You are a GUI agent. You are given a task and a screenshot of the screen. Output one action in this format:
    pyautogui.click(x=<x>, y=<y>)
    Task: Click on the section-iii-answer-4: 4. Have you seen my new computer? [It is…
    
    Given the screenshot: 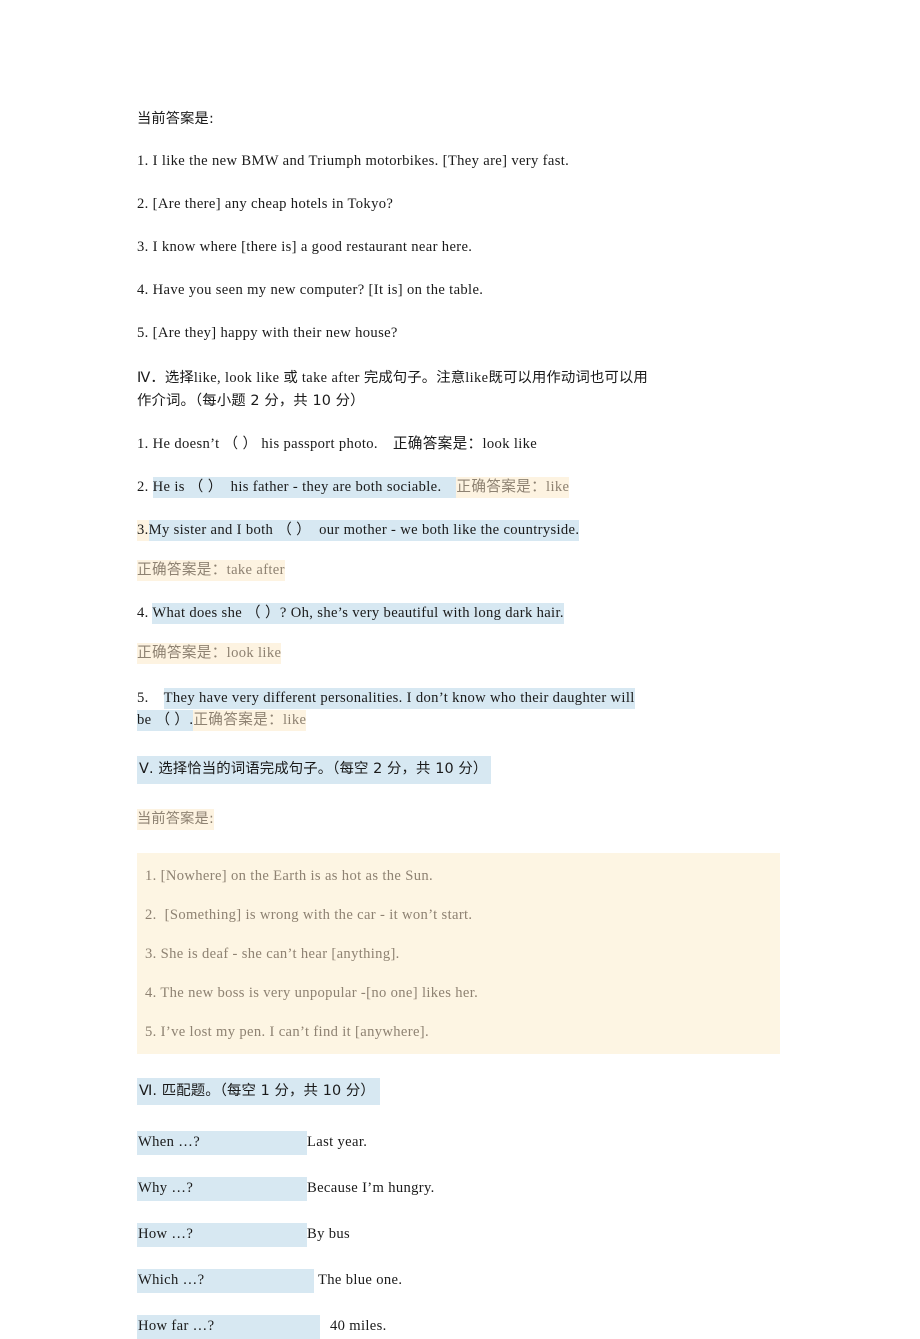 What is the action you would take?
    pyautogui.click(x=310, y=290)
    